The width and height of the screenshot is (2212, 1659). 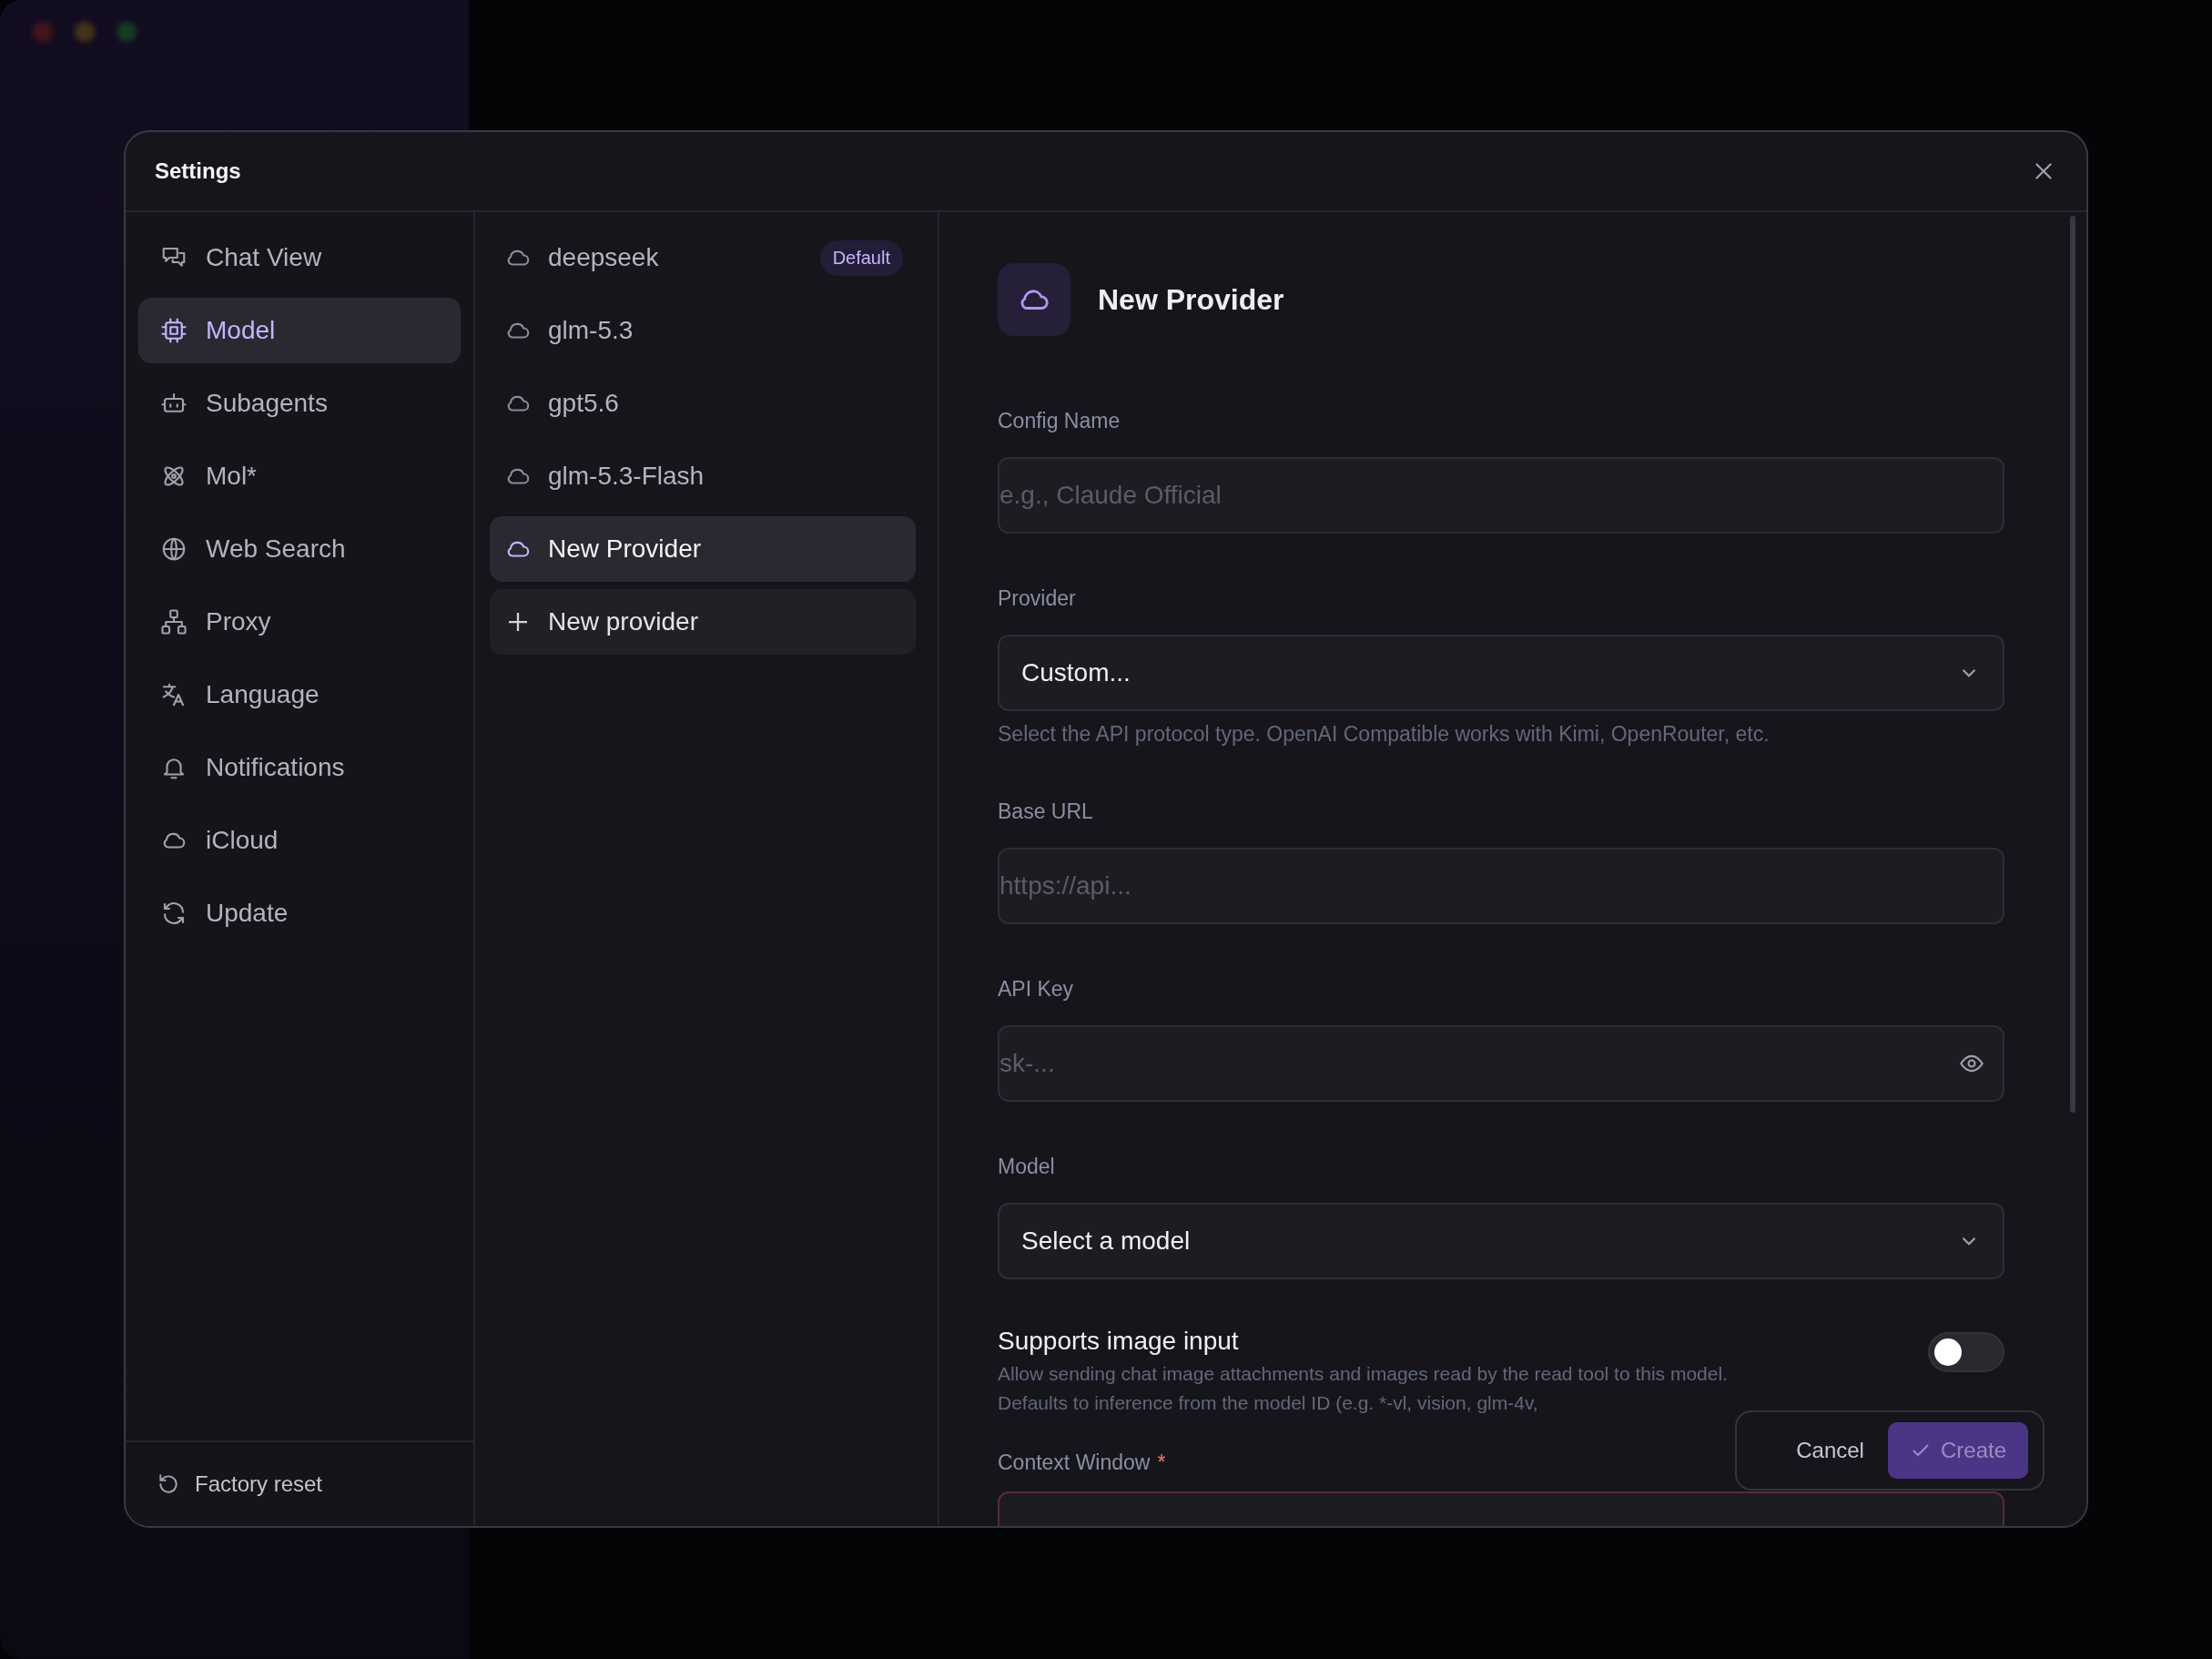 What do you see at coordinates (299, 695) in the screenshot?
I see `nav-item: Language` at bounding box center [299, 695].